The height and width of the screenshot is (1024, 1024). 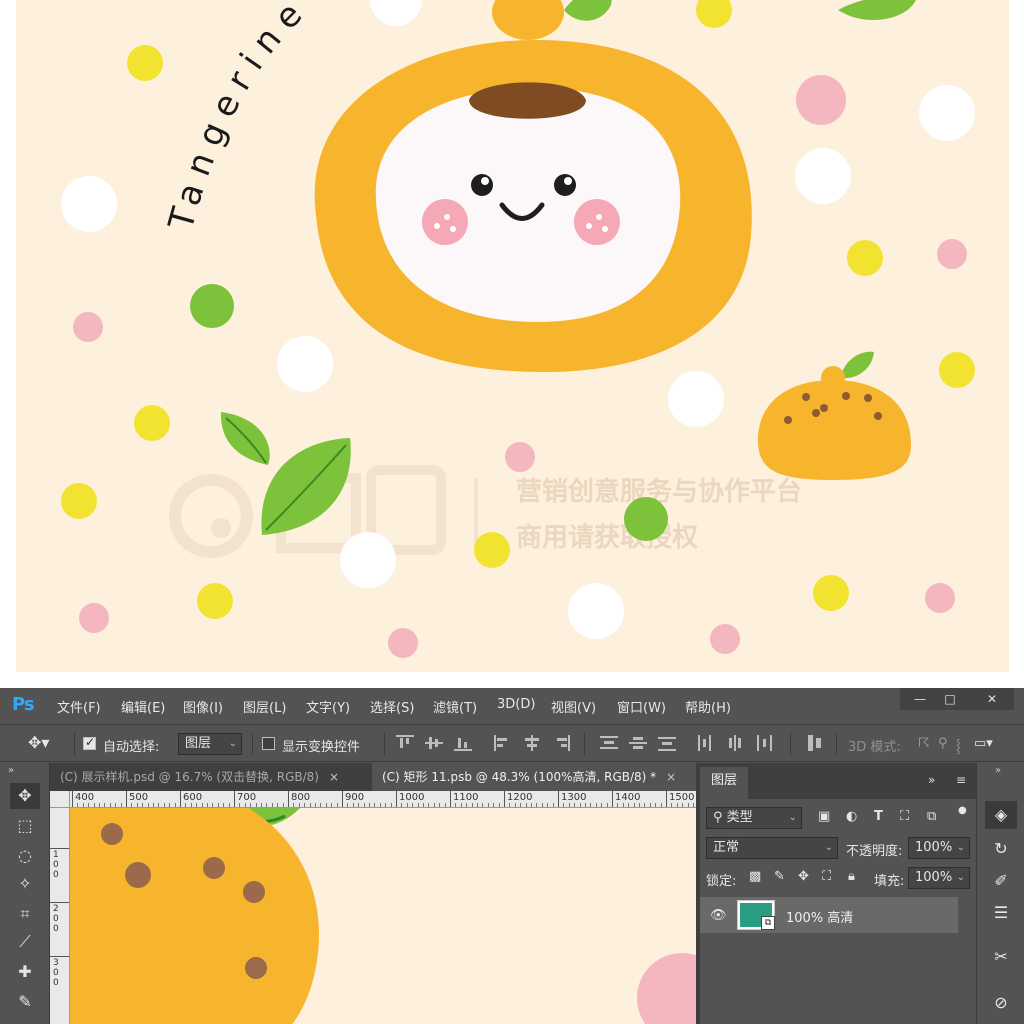 I want to click on ruler-origin, so click(x=60, y=799).